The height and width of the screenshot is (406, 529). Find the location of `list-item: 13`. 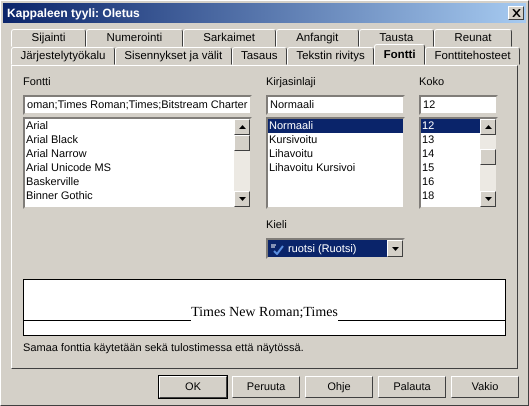

list-item: 13 is located at coordinates (450, 140).